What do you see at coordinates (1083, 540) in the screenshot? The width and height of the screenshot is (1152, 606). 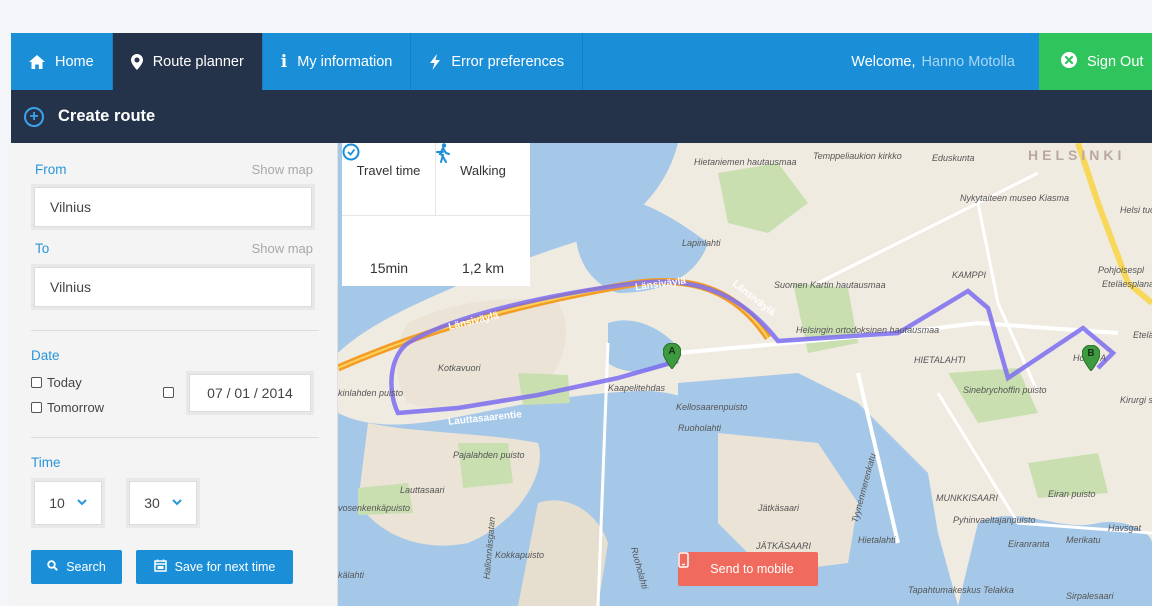 I see `map-label: Merikatu` at bounding box center [1083, 540].